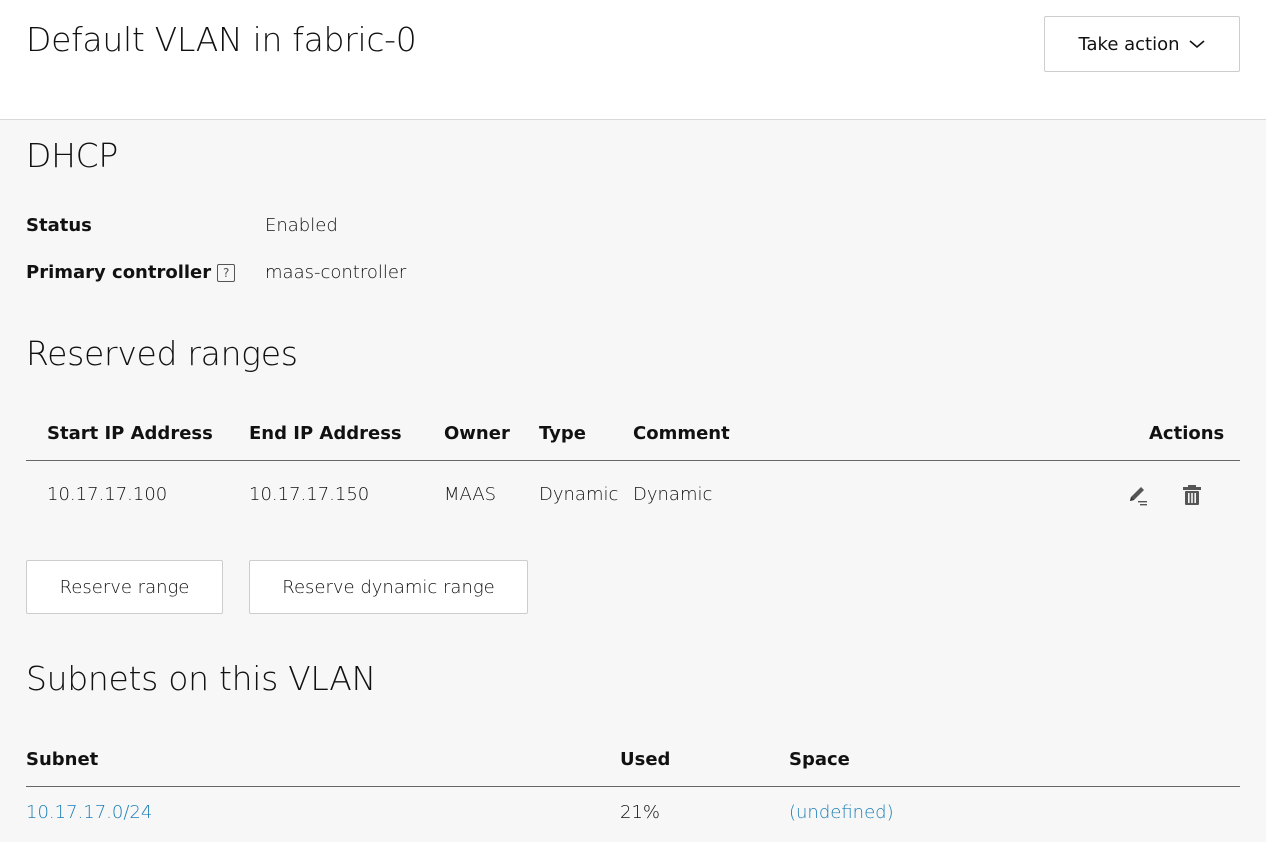 The image size is (1266, 842). What do you see at coordinates (309, 494) in the screenshot?
I see `cell-end-ip: 10.17.17.150` at bounding box center [309, 494].